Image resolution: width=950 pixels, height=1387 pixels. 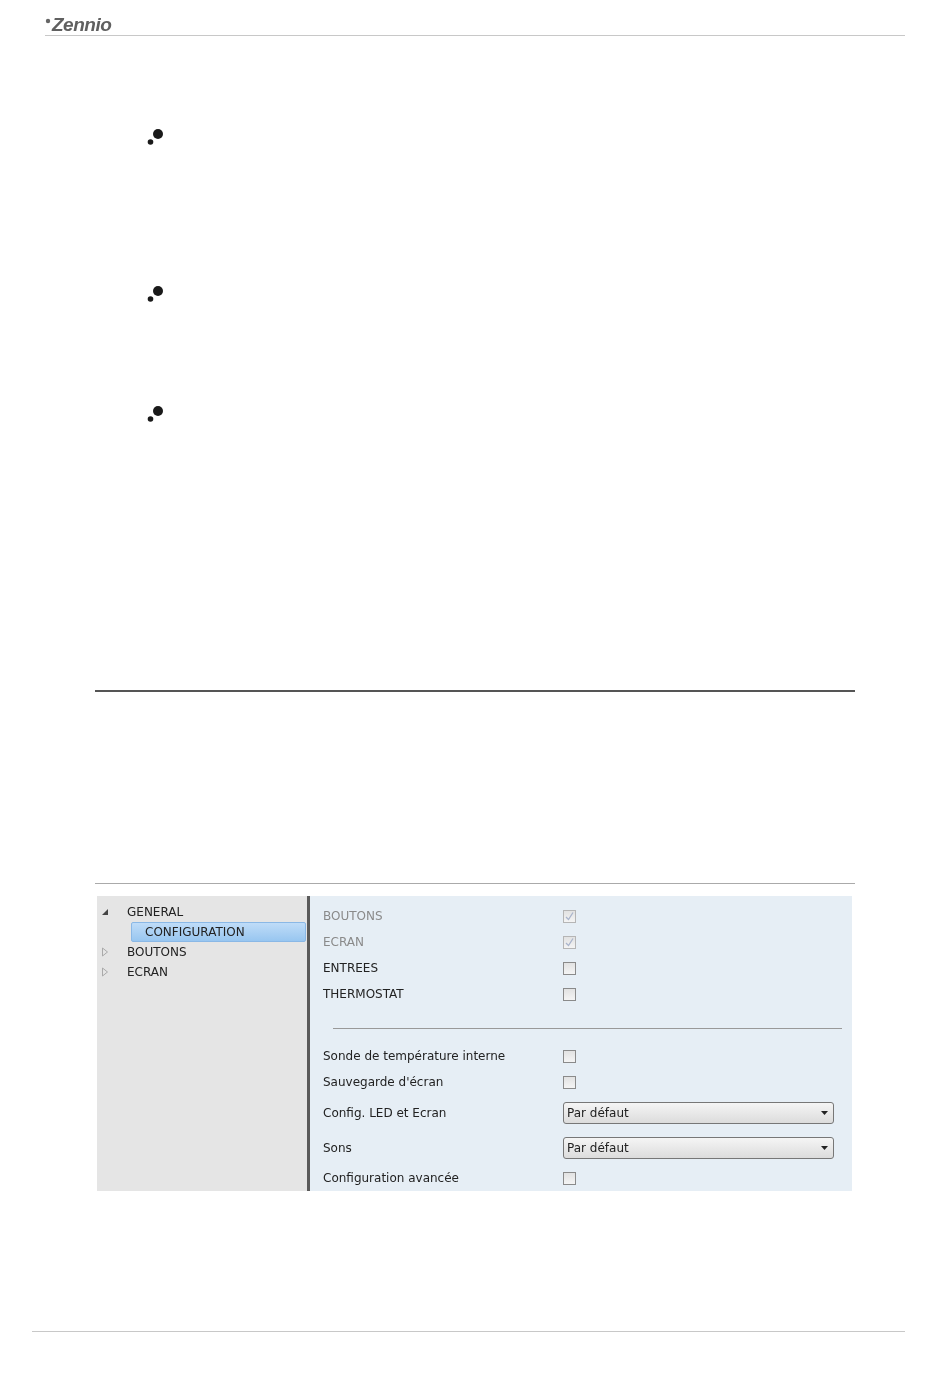 I want to click on parameter-label: BOUTONS, so click(x=353, y=916).